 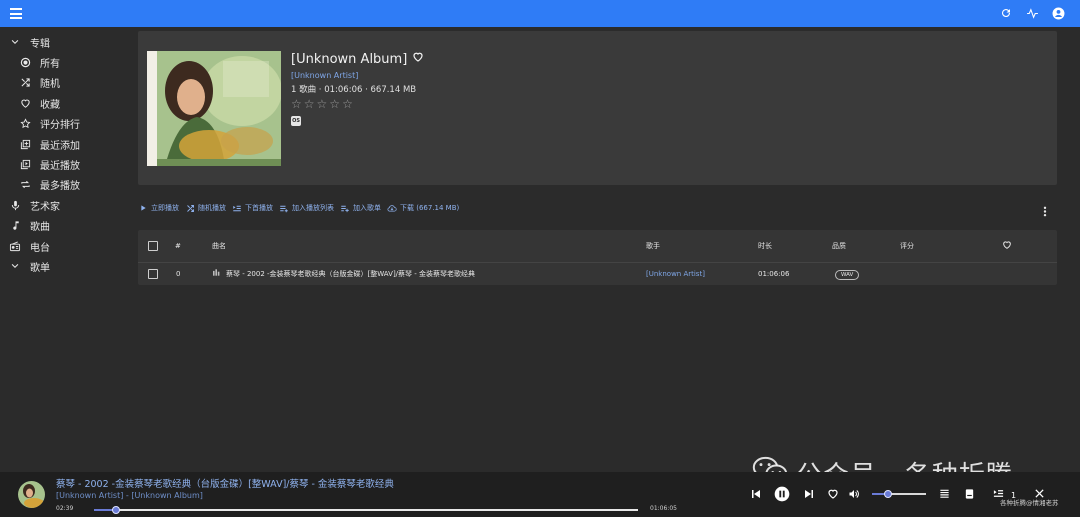 I want to click on play-icon, so click(x=143, y=208).